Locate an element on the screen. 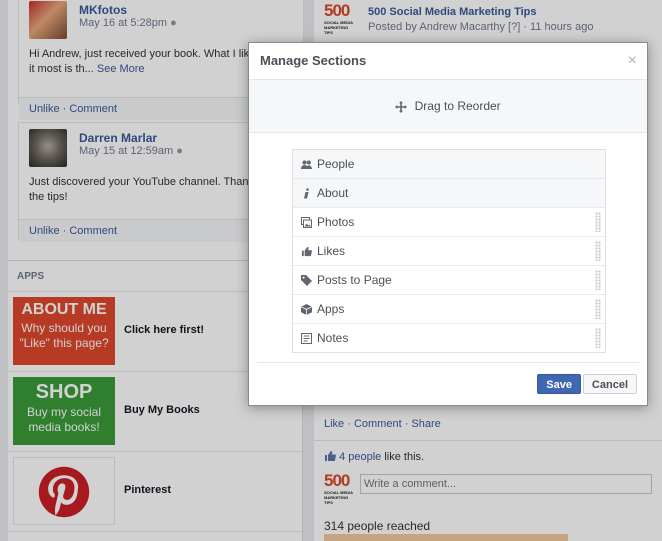 The width and height of the screenshot is (662, 541). section-item-photos: Photos is located at coordinates (449, 222).